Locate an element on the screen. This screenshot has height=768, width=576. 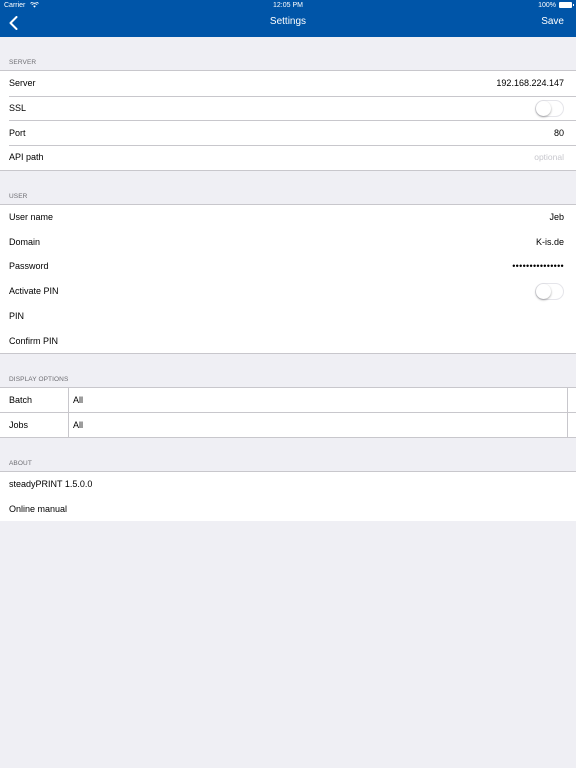
batch-label: Batch is located at coordinates (34, 400).